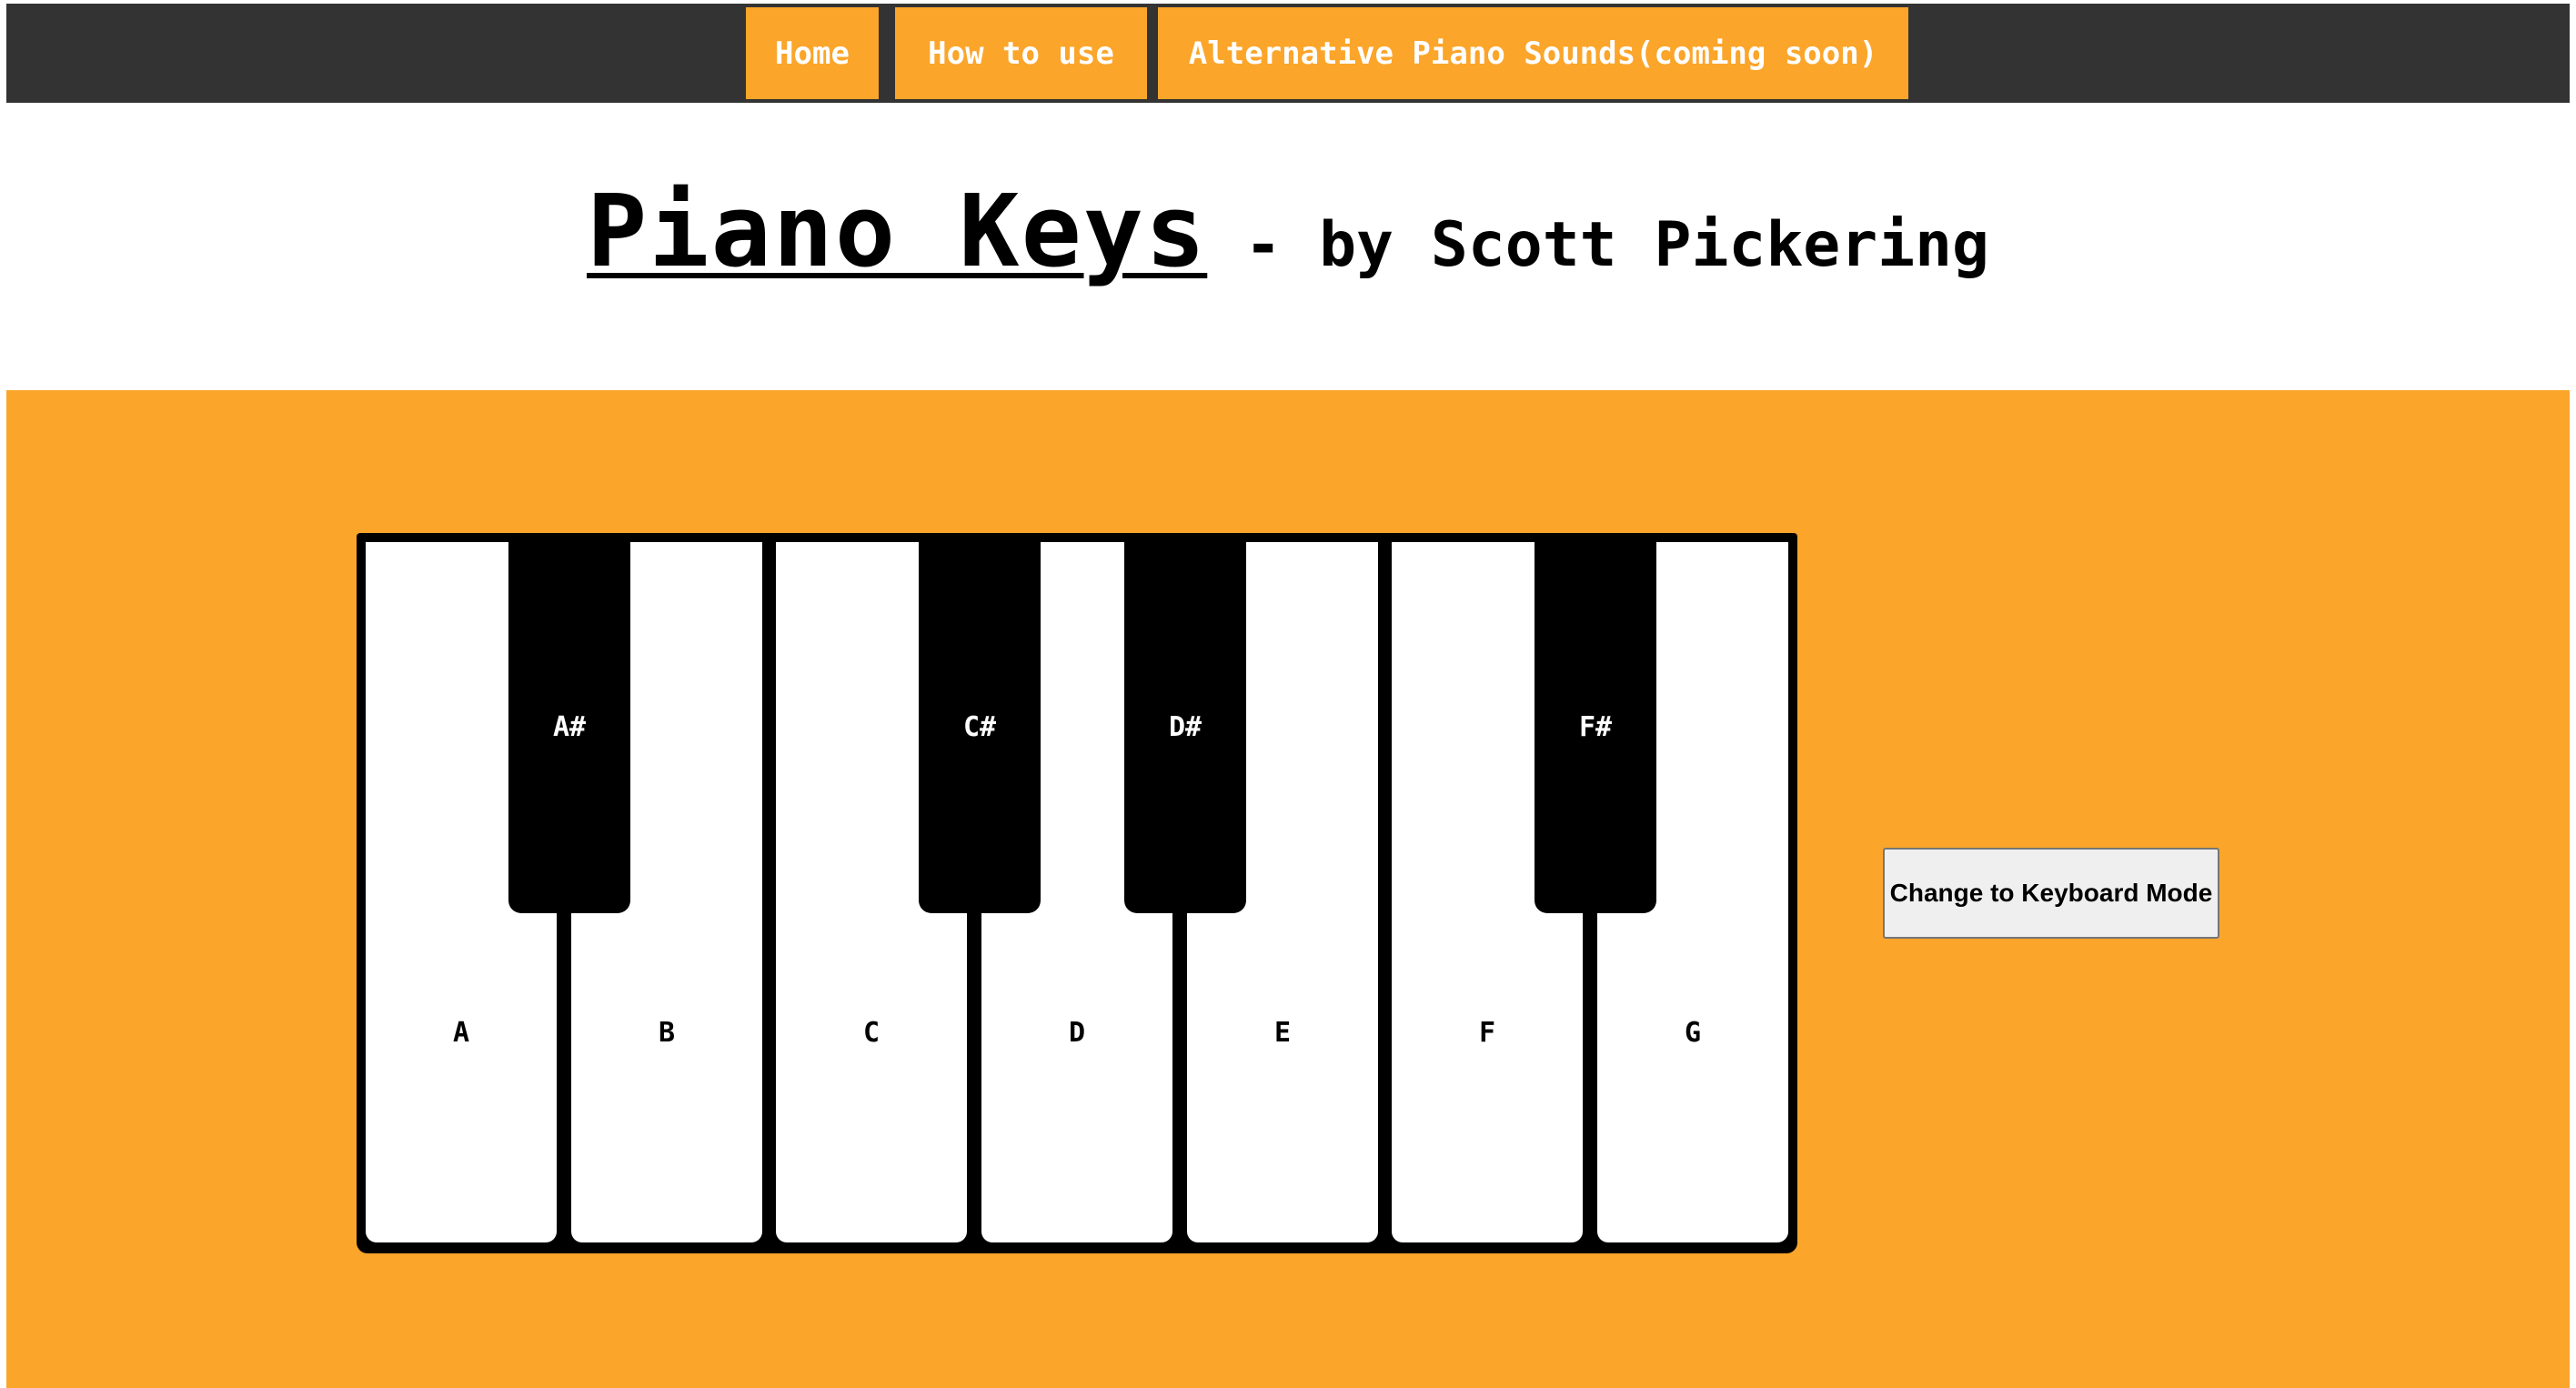 The height and width of the screenshot is (1388, 2576). Describe the element at coordinates (812, 53) in the screenshot. I see `nav-link-home: Home` at that location.